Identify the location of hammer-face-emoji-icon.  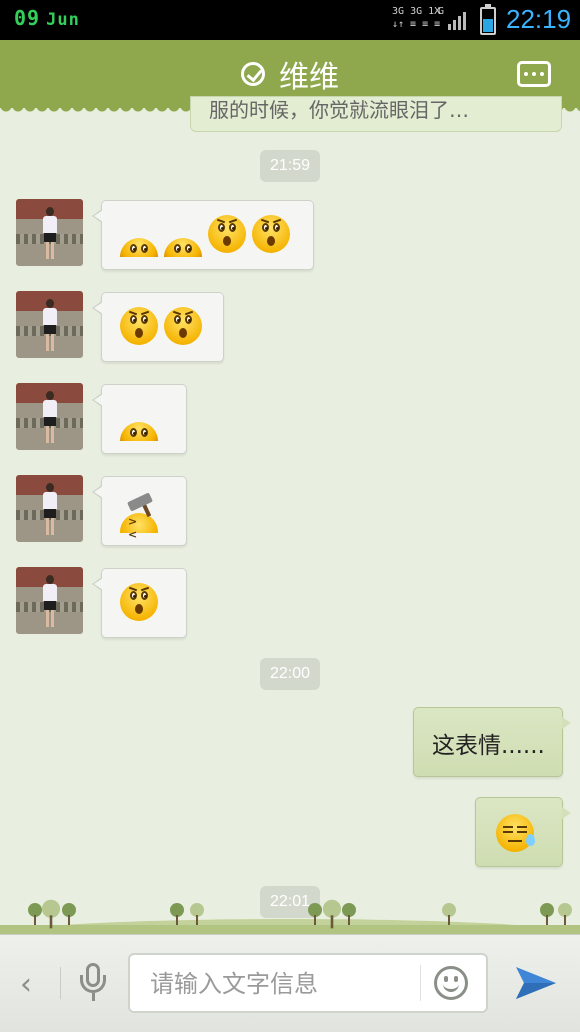
(139, 516).